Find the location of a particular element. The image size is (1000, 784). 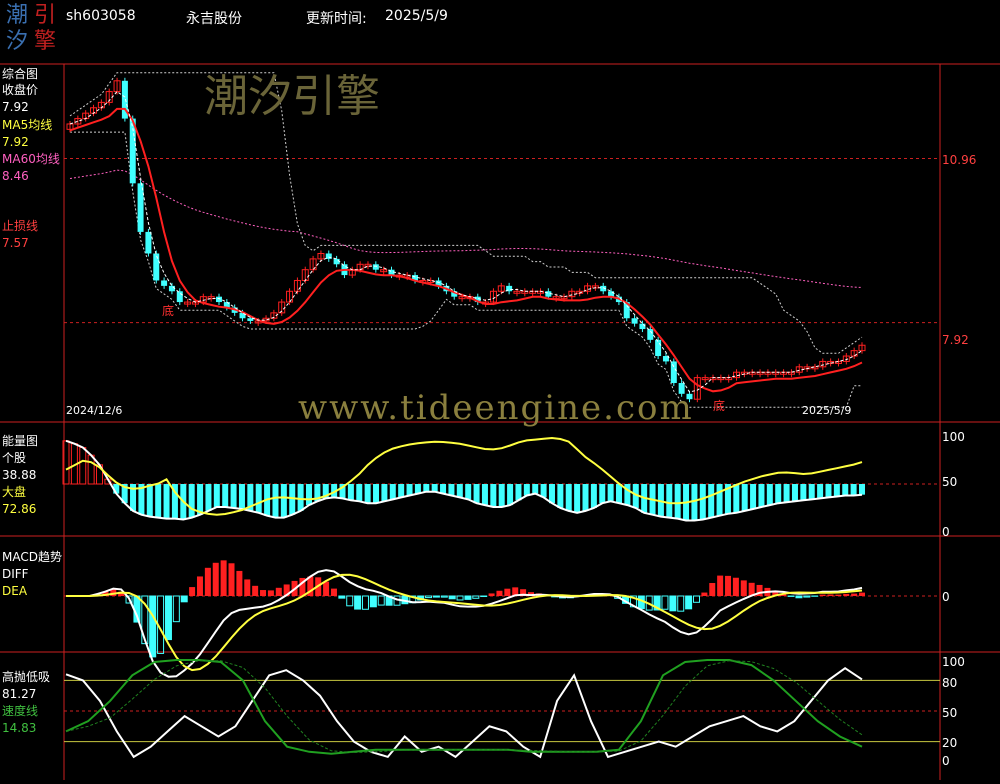

app-logo: 潮 引 汐 擎 is located at coordinates (32, 30).